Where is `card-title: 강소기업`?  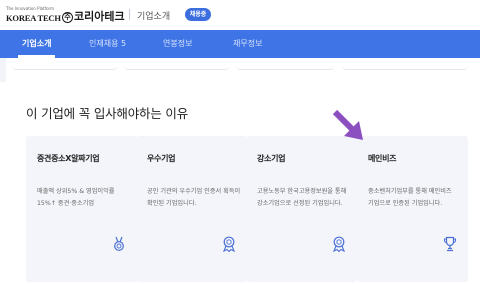
card-title: 강소기업 is located at coordinates (271, 158).